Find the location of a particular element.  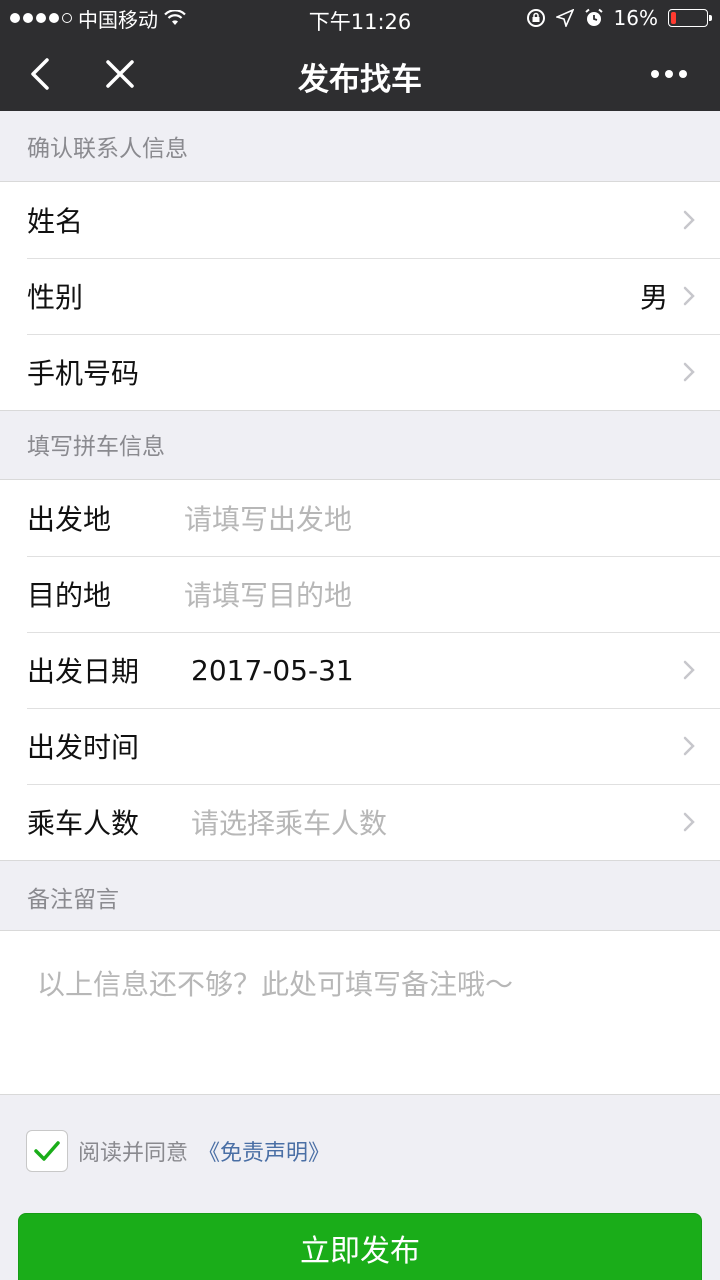

page-title: 发布找车 is located at coordinates (360, 80).